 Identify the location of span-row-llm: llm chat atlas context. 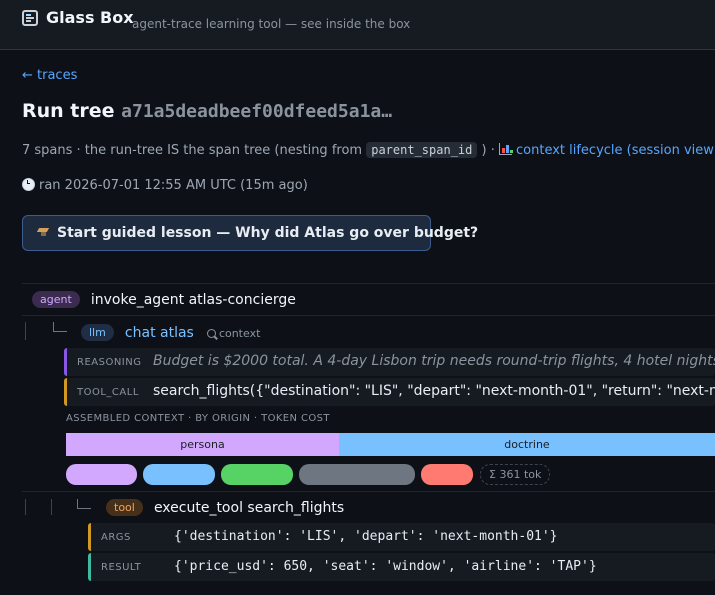
(170, 331).